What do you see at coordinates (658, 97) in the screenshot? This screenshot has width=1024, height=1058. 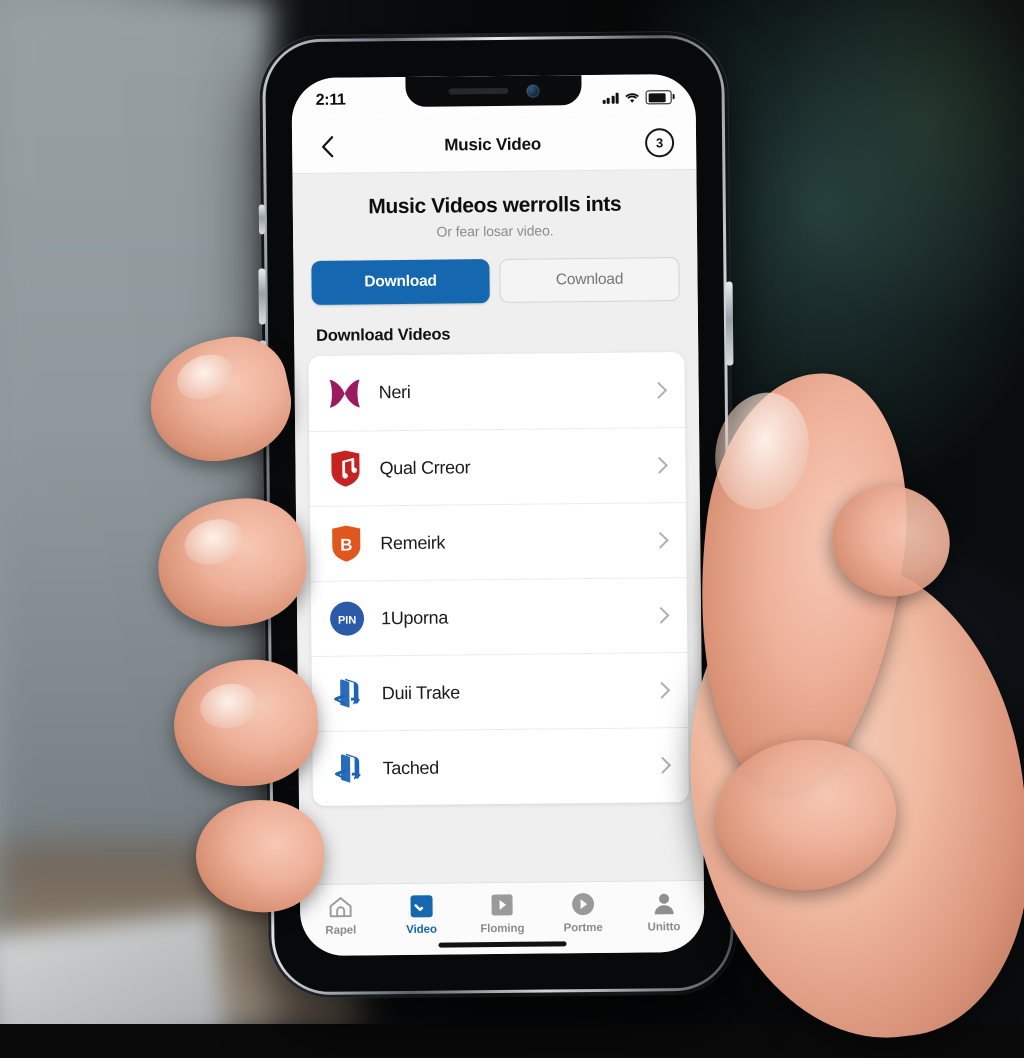 I see `battery-full-icon` at bounding box center [658, 97].